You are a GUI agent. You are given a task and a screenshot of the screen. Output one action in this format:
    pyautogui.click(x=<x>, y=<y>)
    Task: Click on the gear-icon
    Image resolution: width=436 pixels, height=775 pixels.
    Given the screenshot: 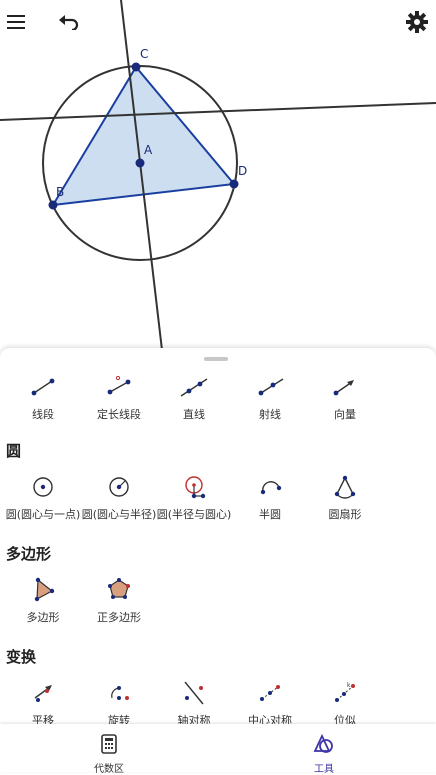 What is the action you would take?
    pyautogui.click(x=417, y=22)
    